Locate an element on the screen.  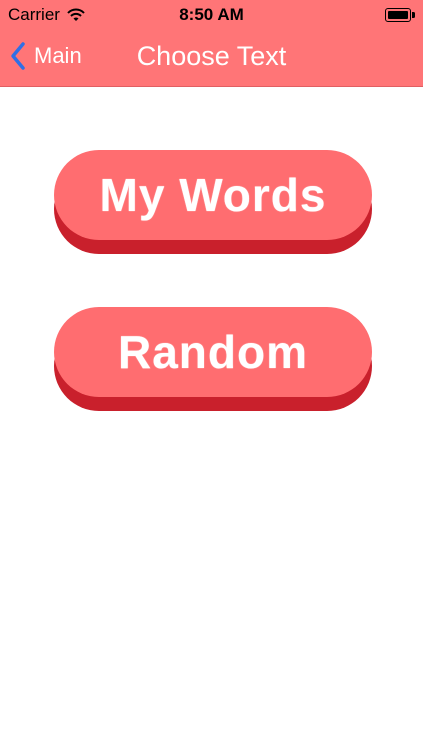
status-bar: Carrier 8:50 AM is located at coordinates (211, 15).